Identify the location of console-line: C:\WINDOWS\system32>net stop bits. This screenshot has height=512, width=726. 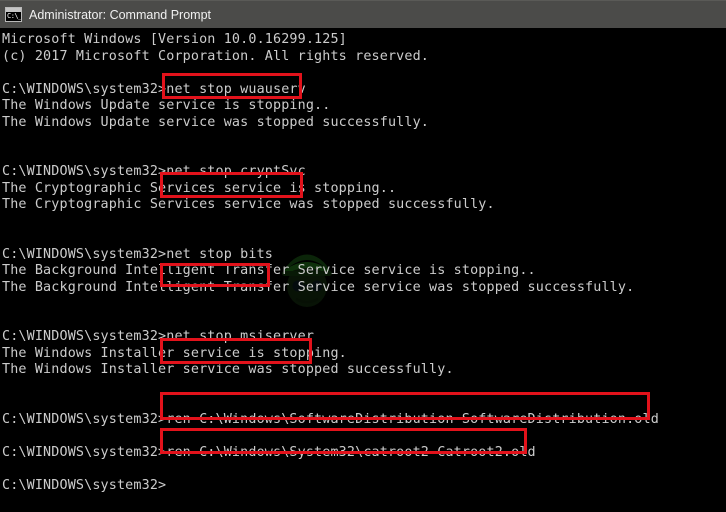
(137, 254).